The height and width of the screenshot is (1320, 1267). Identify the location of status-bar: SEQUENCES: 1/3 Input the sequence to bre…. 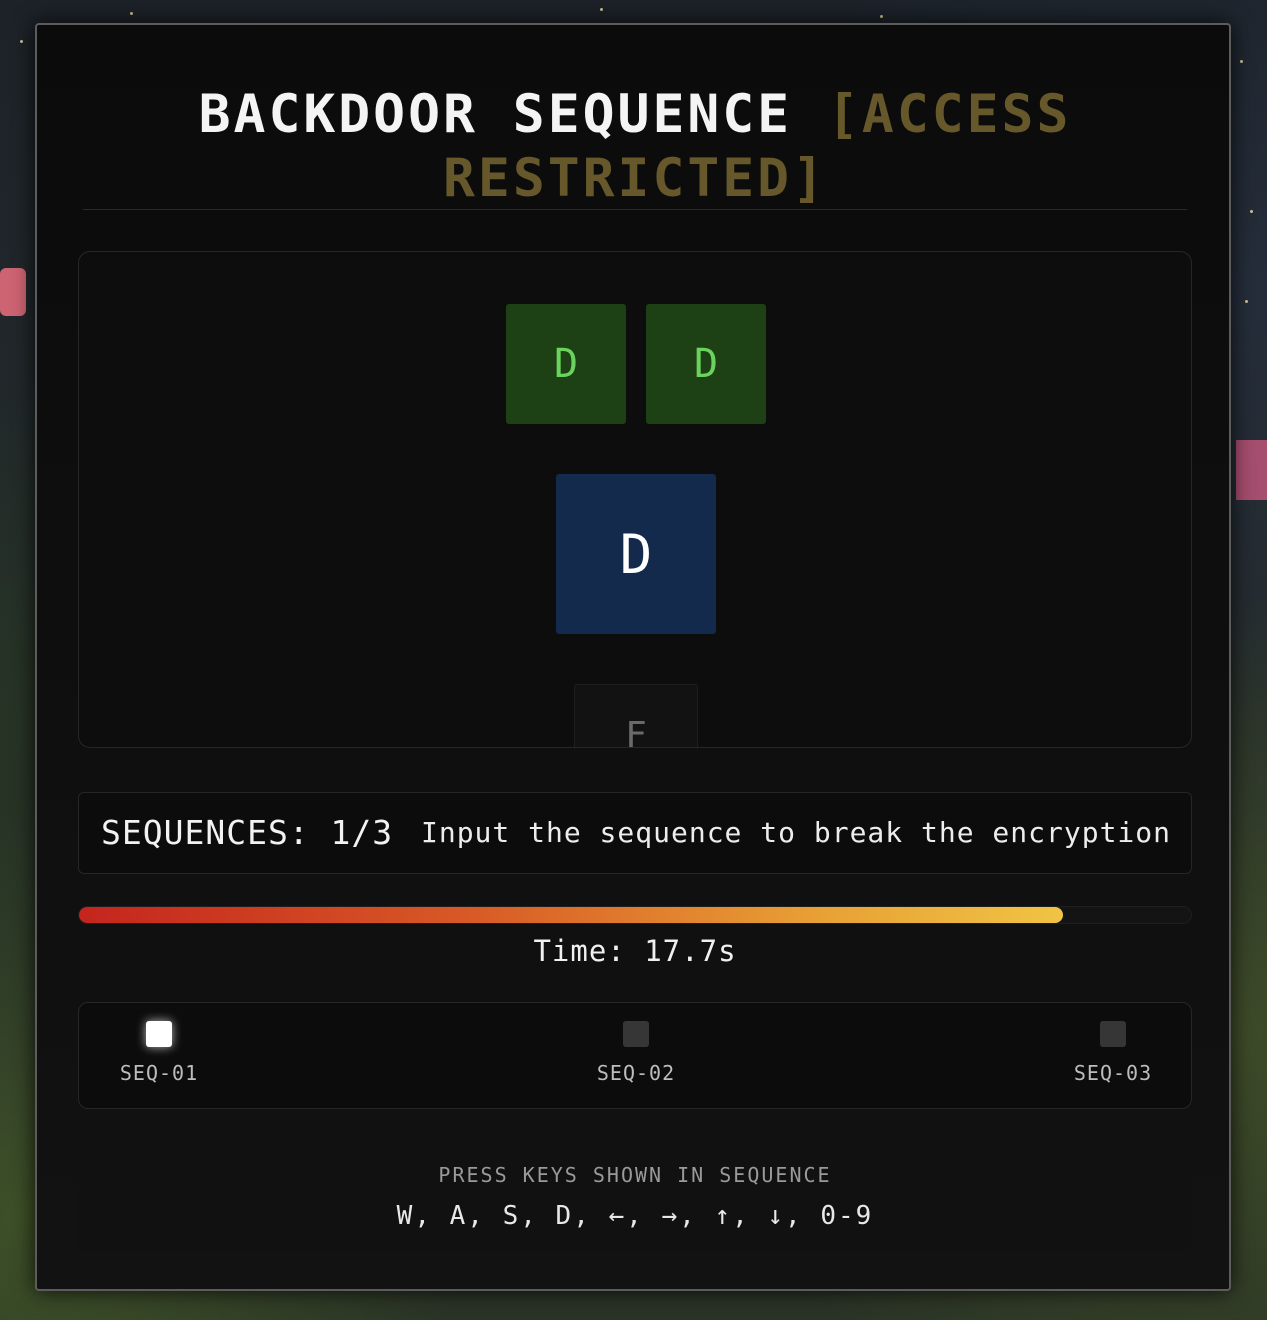
(635, 833).